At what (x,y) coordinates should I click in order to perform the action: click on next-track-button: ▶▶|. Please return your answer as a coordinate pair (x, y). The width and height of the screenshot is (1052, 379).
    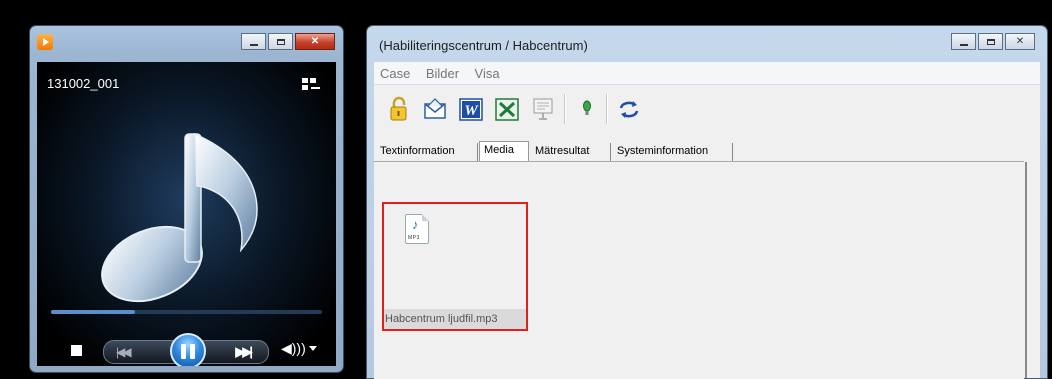
    Looking at the image, I should click on (244, 352).